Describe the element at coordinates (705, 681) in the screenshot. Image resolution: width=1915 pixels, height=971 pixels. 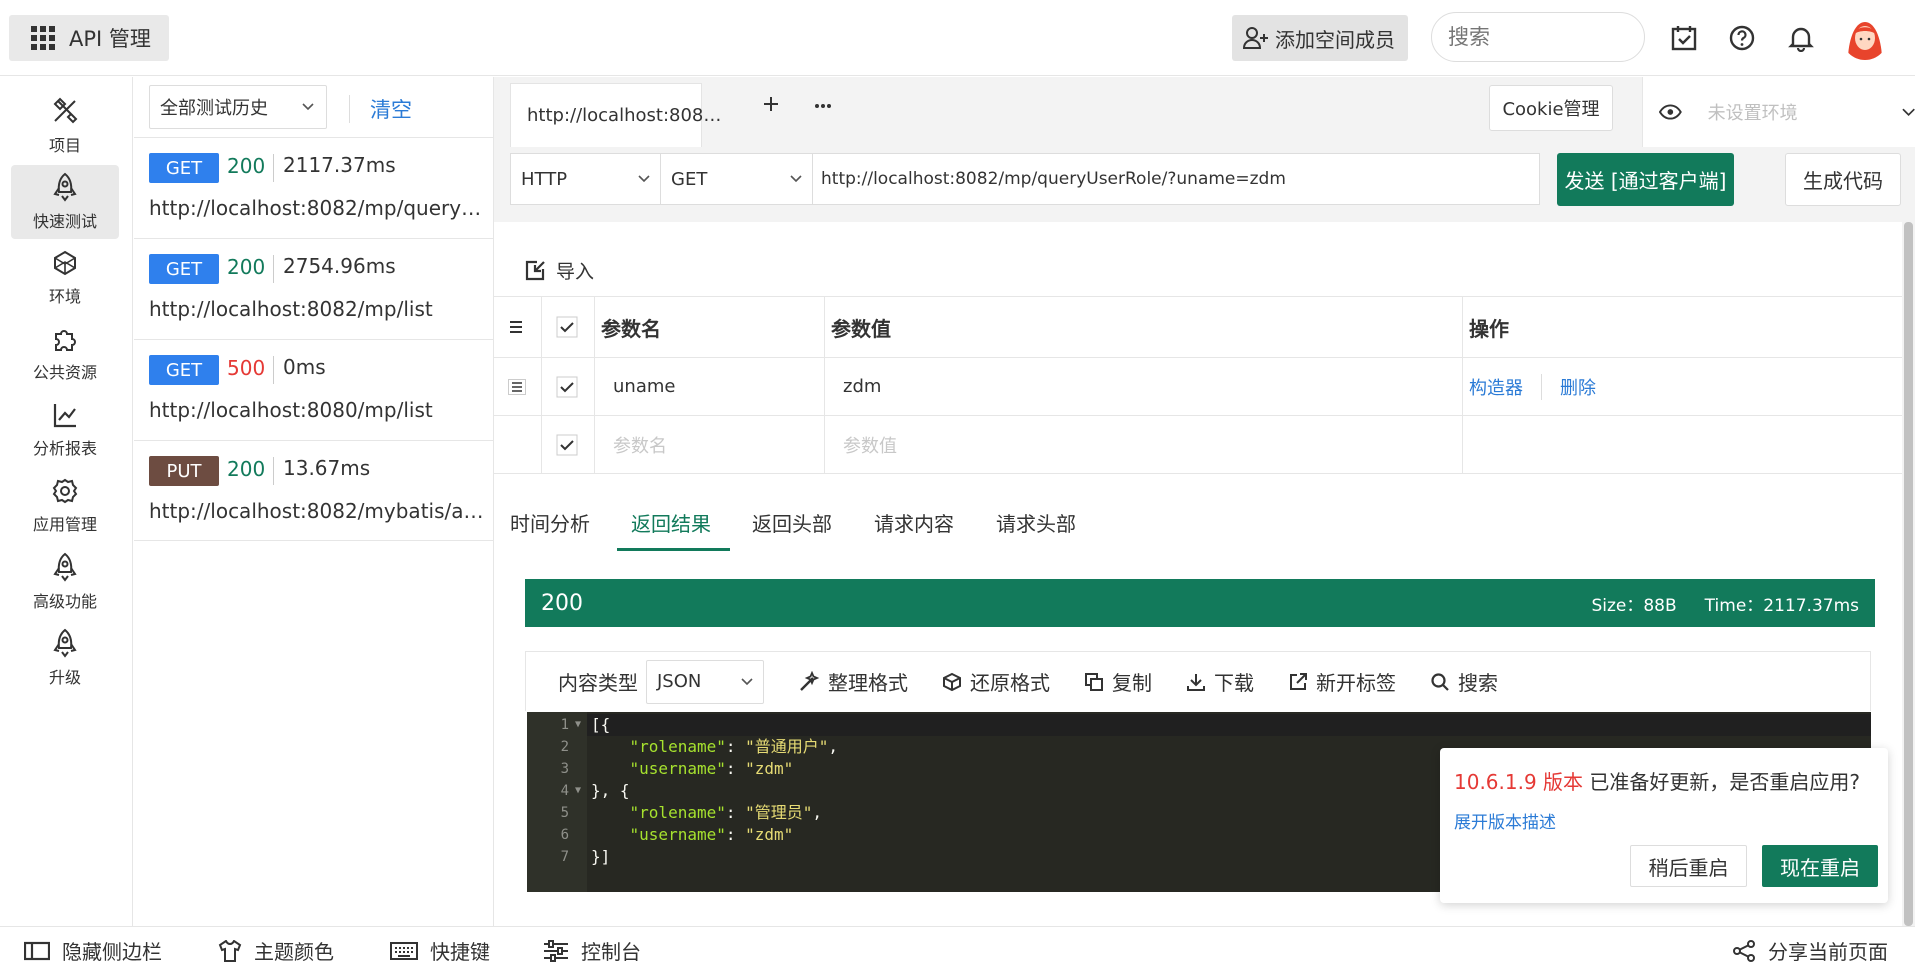
I see `content-type-select: JSON` at that location.